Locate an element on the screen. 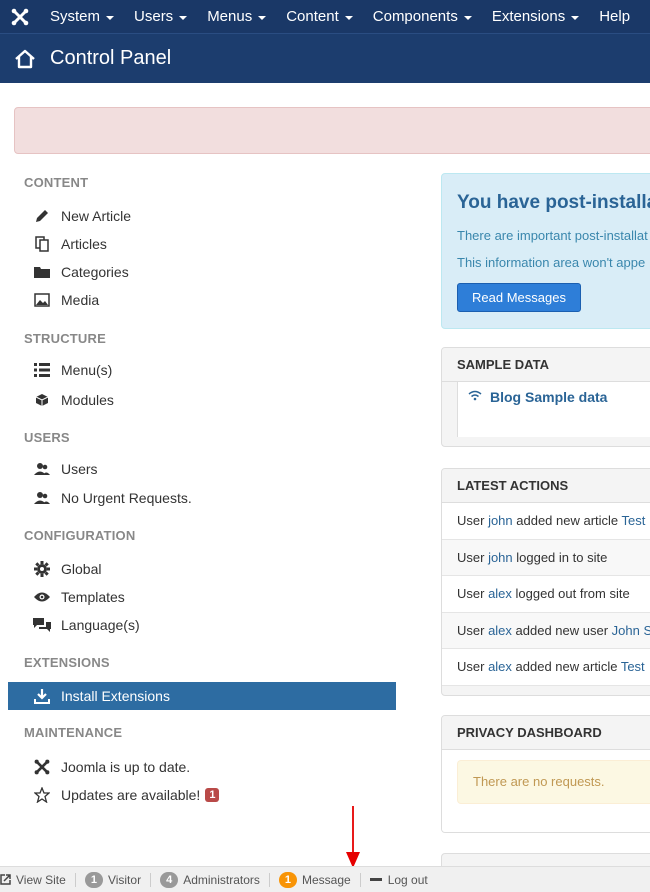  table-row: User alex added new article Test is located at coordinates (546, 667).